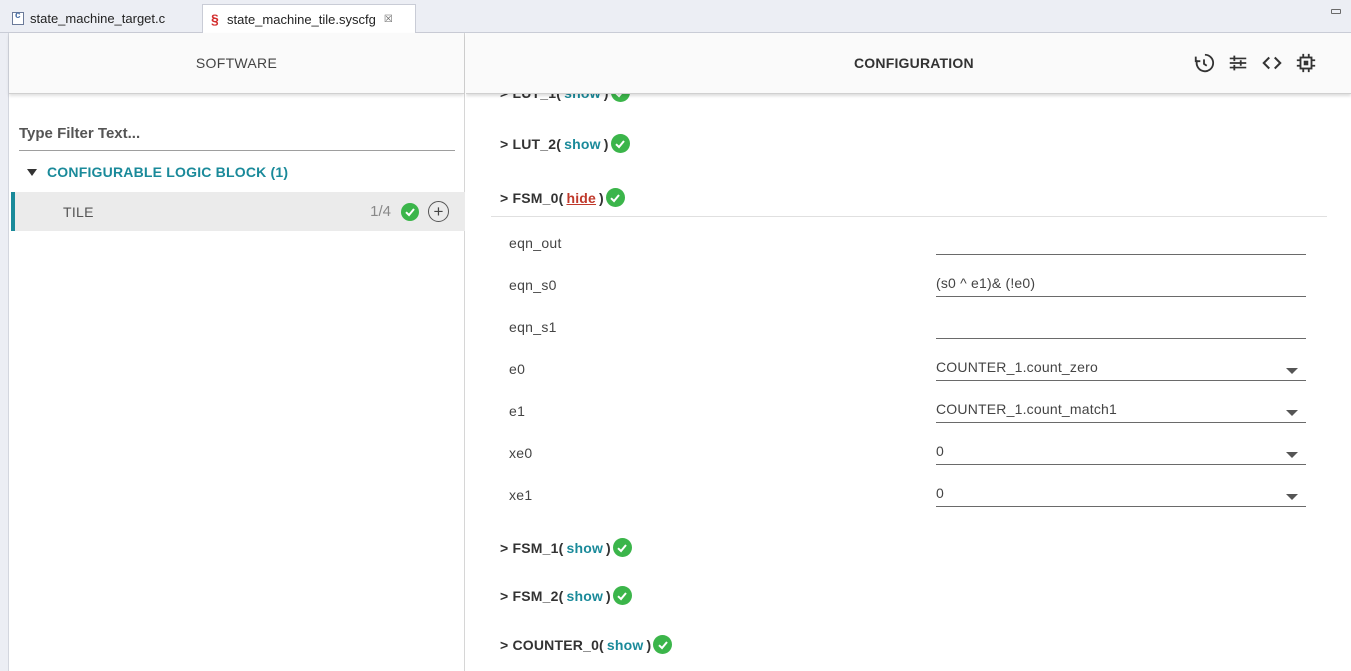 The image size is (1351, 671). I want to click on xe0-select: 0, so click(1121, 450).